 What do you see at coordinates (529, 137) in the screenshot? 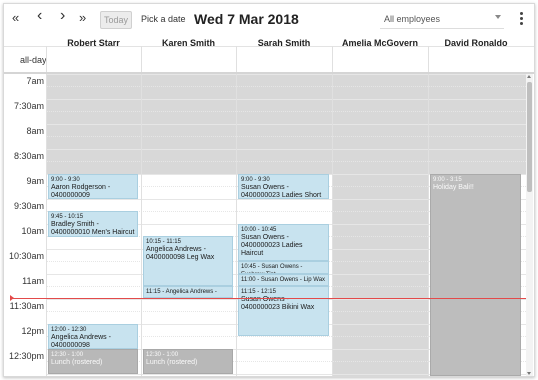
I see `scrollbar-thumb` at bounding box center [529, 137].